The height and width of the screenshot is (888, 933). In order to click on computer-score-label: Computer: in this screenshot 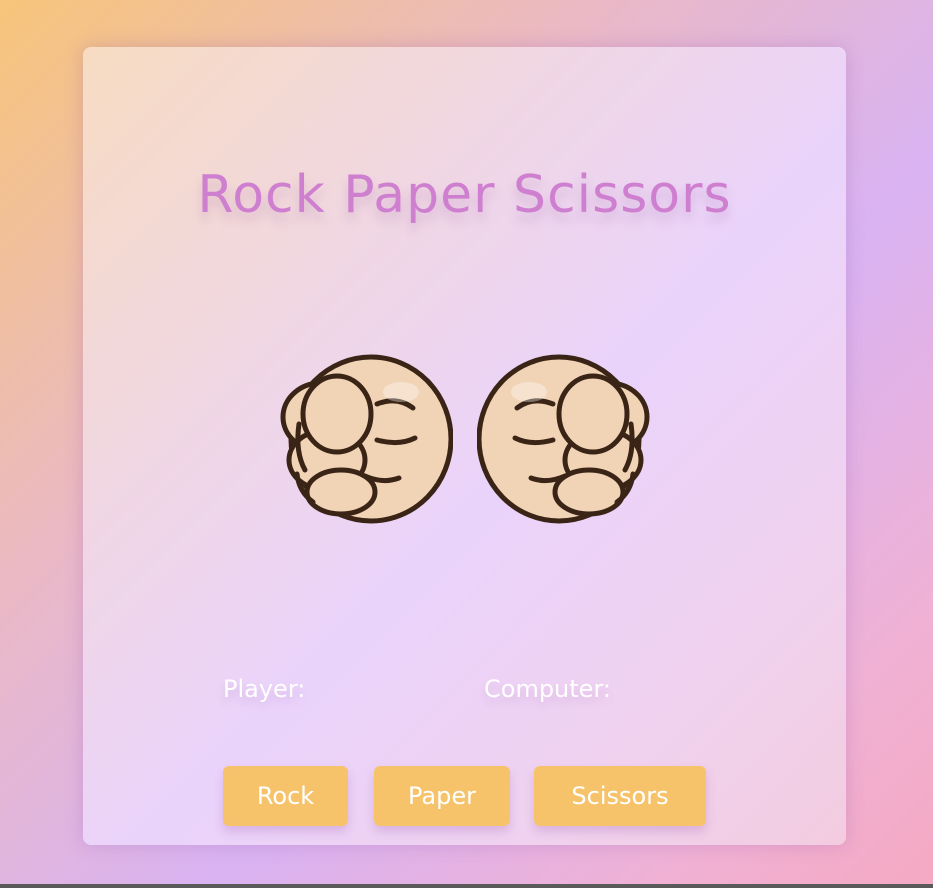, I will do `click(547, 689)`.